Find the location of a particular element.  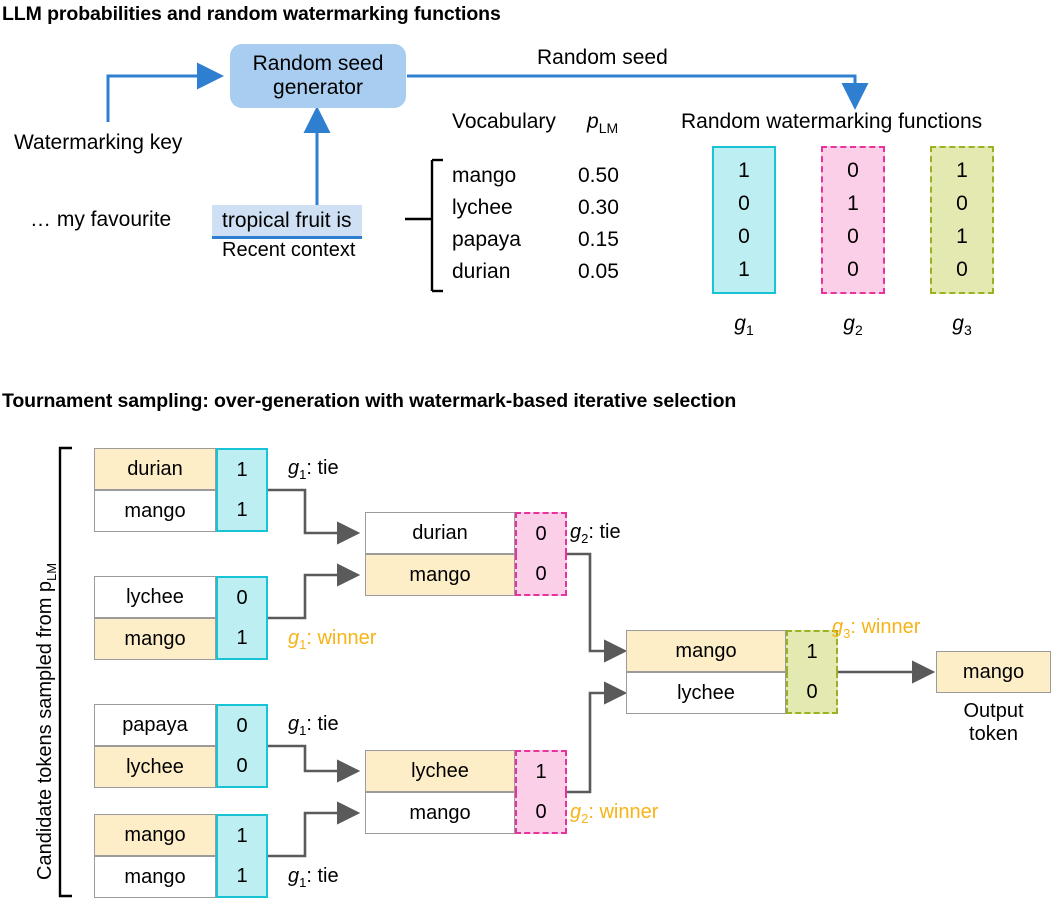

table-row: durian 0 is located at coordinates (466, 533).